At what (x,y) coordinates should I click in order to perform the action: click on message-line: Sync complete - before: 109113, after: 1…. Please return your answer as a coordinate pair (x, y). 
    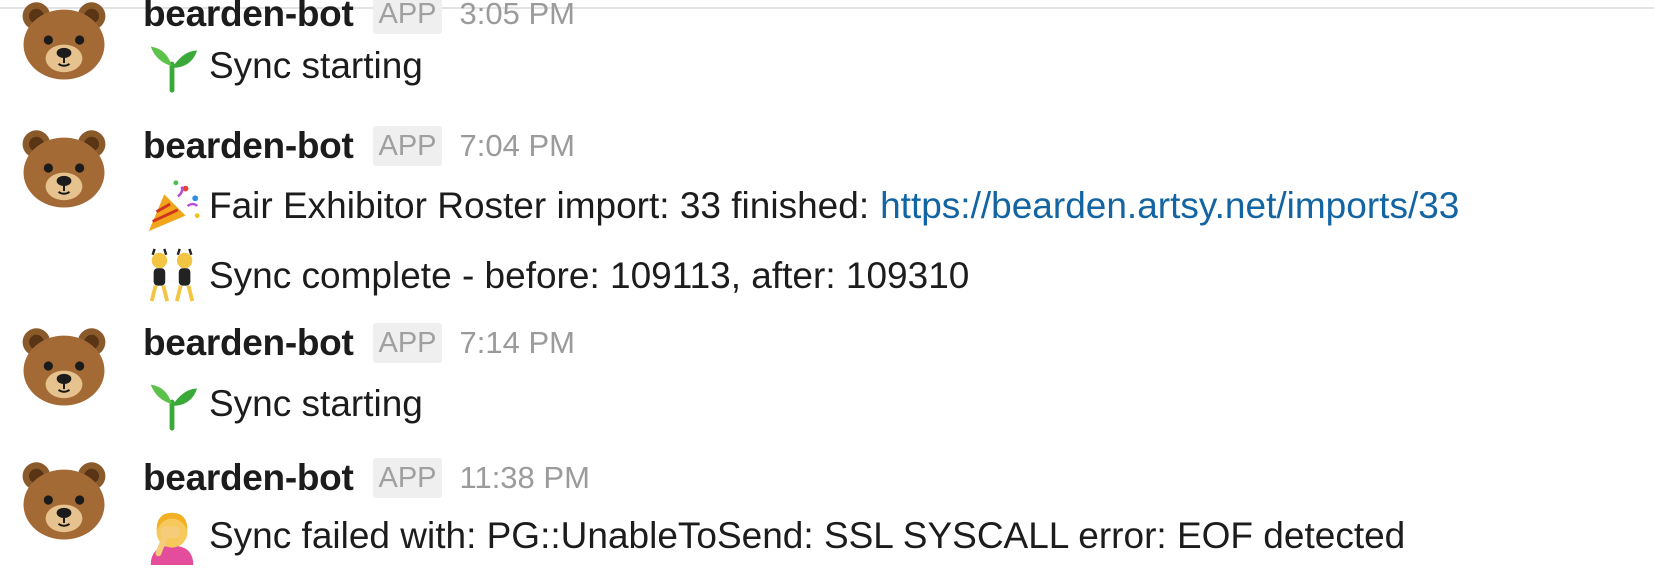
    Looking at the image, I should click on (556, 276).